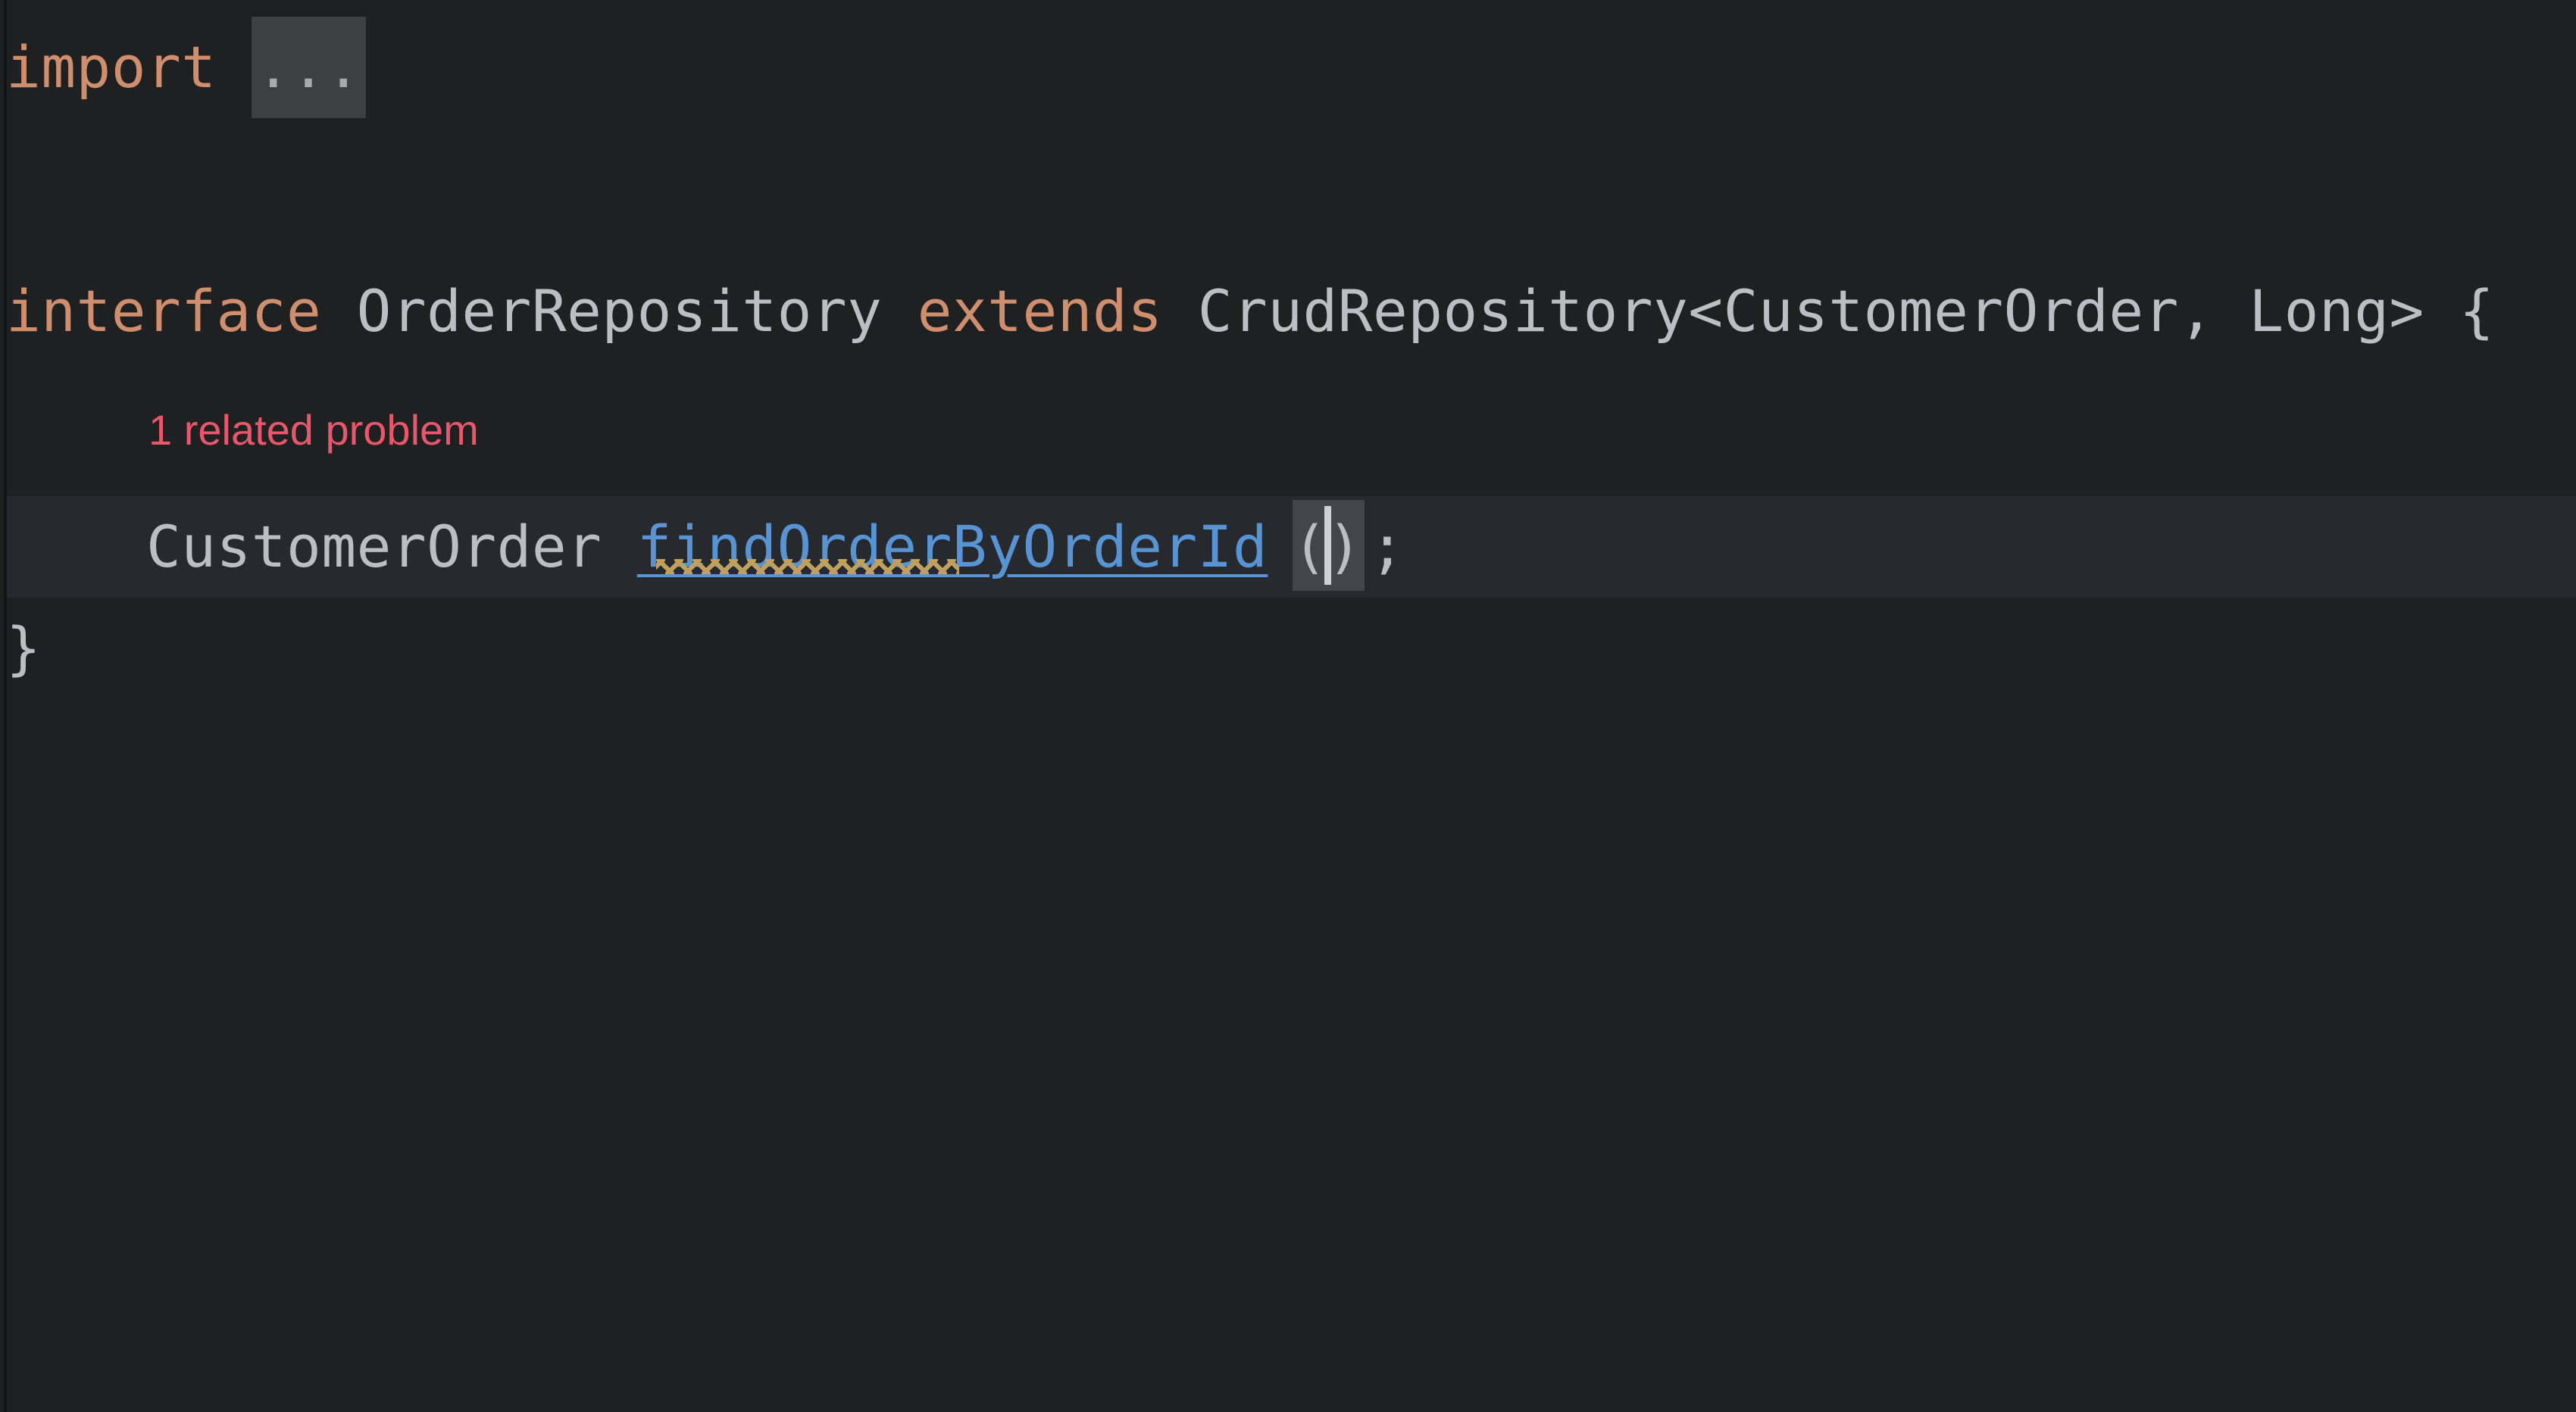 This screenshot has height=1412, width=2576. I want to click on method-return-type: CustomerOrder, so click(374, 546).